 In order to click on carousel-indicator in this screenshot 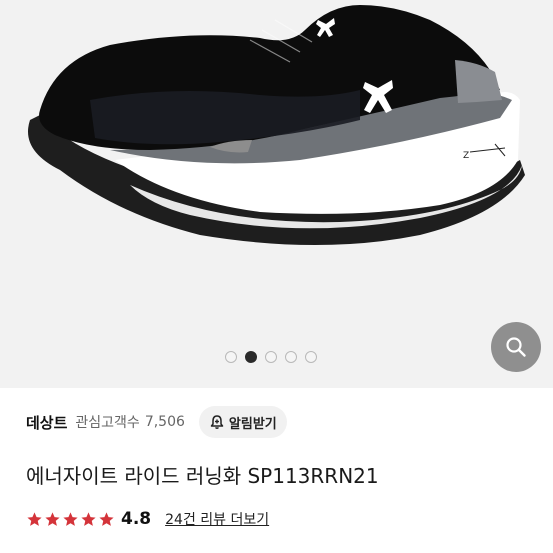, I will do `click(271, 357)`.